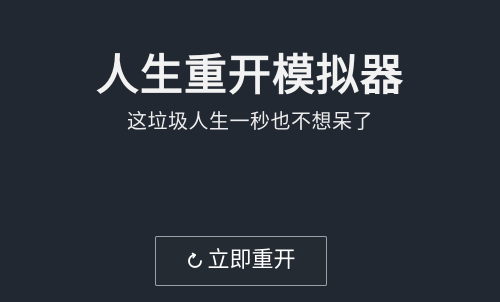 This screenshot has width=500, height=302. I want to click on page-title: 人生重开模拟器, so click(250, 76).